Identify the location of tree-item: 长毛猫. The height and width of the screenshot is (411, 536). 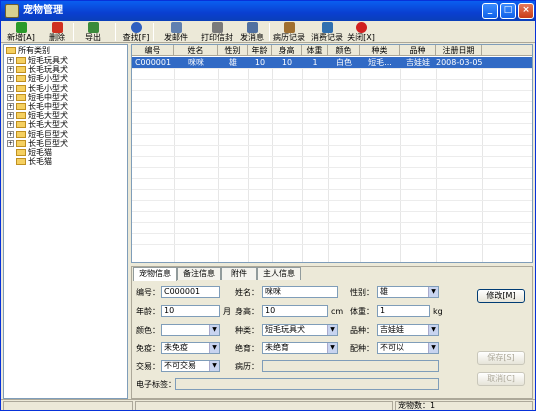
(34, 161).